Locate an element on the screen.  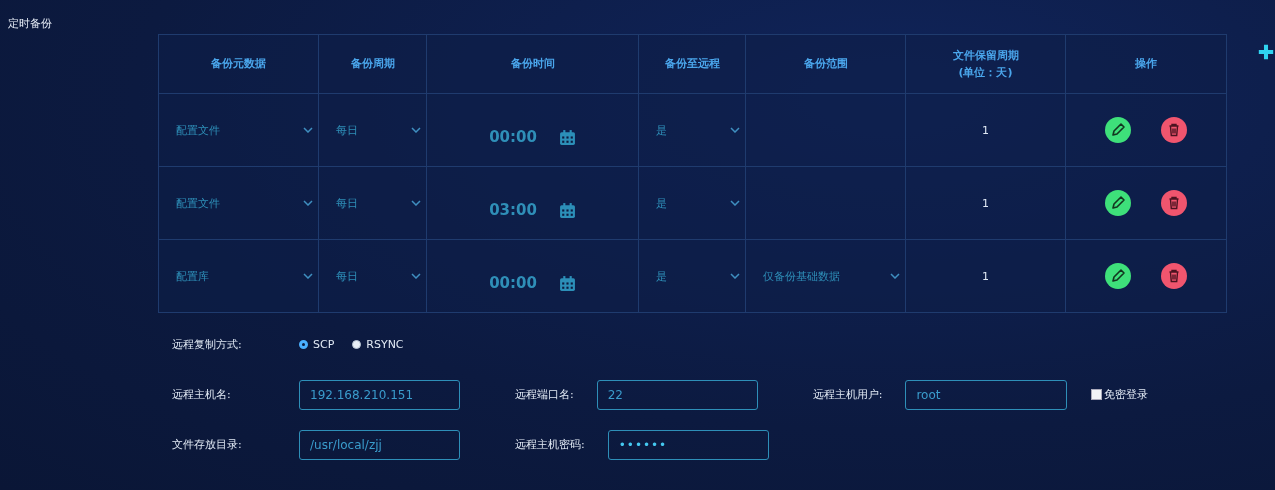
password-field: •••••• is located at coordinates (688, 444).